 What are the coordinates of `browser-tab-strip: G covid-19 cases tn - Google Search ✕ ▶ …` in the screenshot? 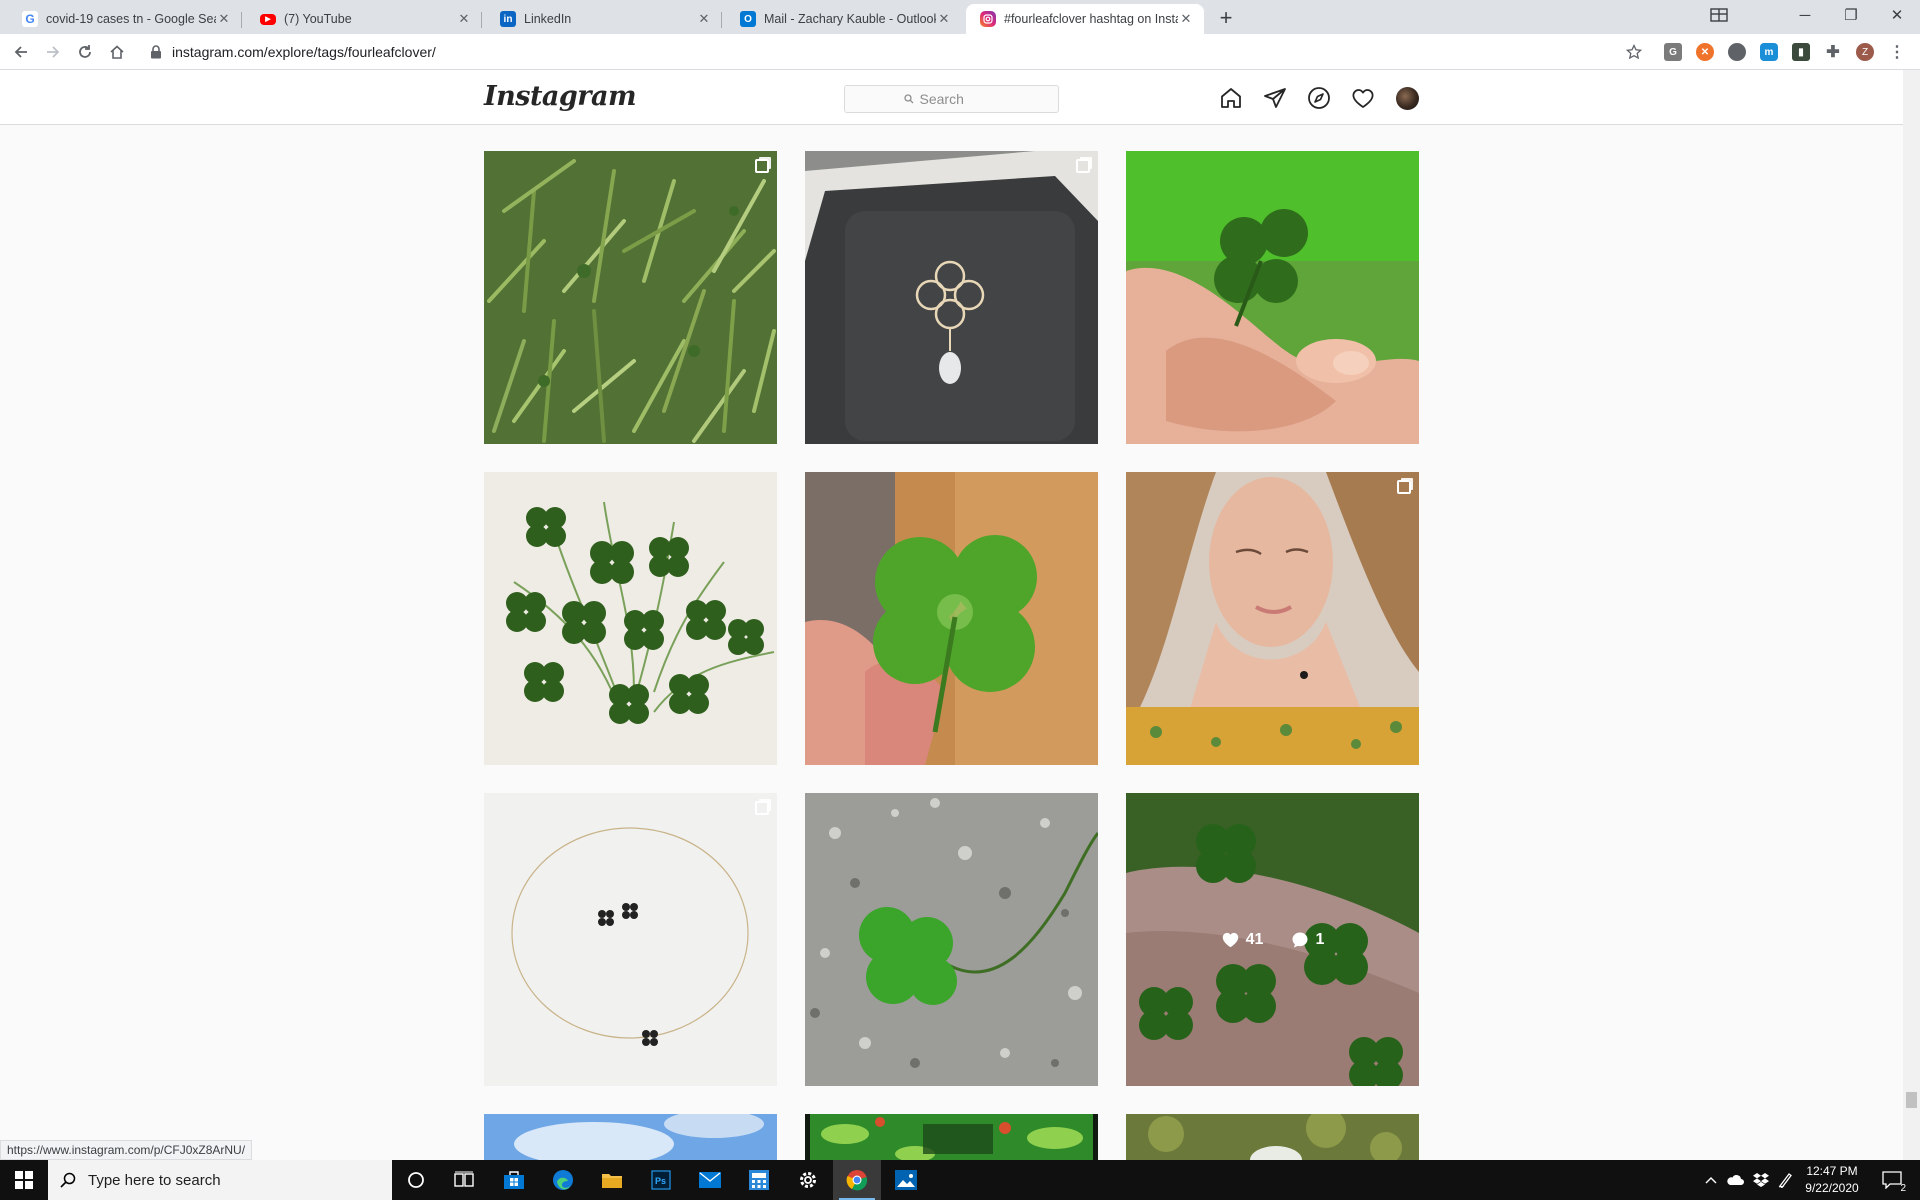 It's located at (960, 17).